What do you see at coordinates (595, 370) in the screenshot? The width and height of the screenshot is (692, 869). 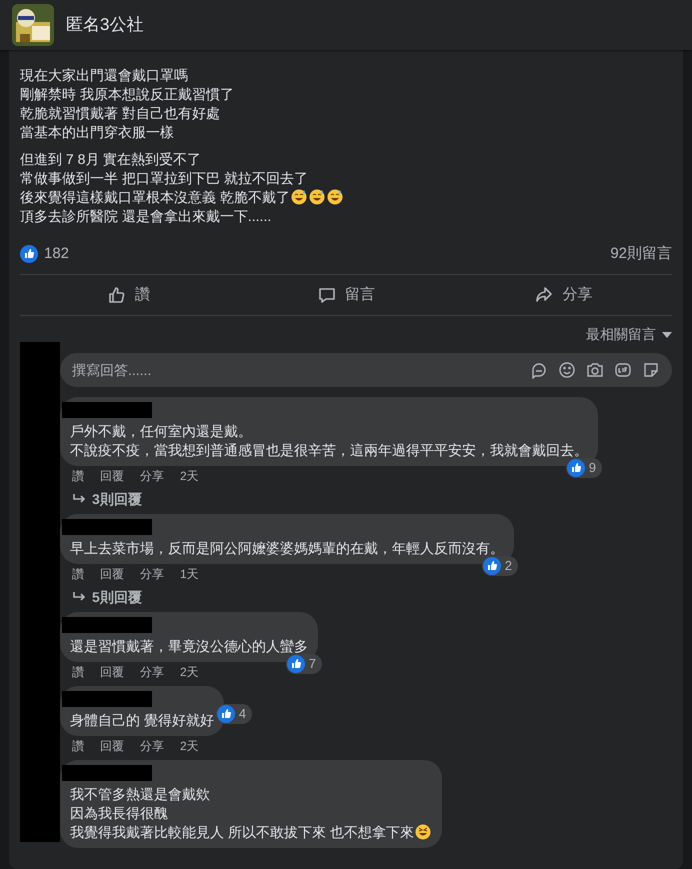 I see `camera-icon` at bounding box center [595, 370].